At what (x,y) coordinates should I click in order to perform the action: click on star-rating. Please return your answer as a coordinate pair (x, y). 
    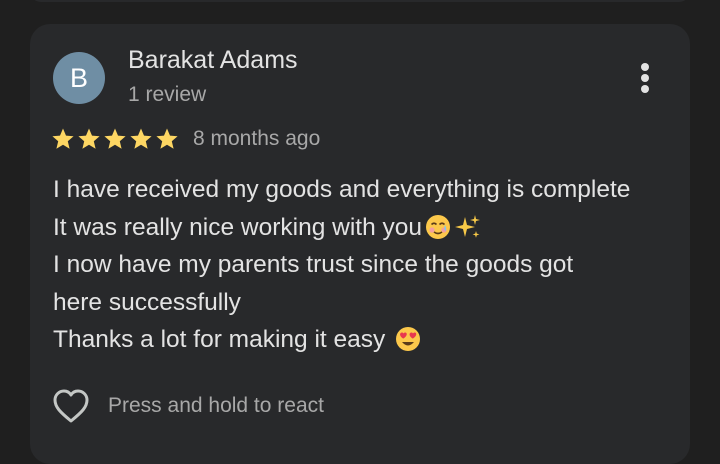
    Looking at the image, I should click on (115, 139).